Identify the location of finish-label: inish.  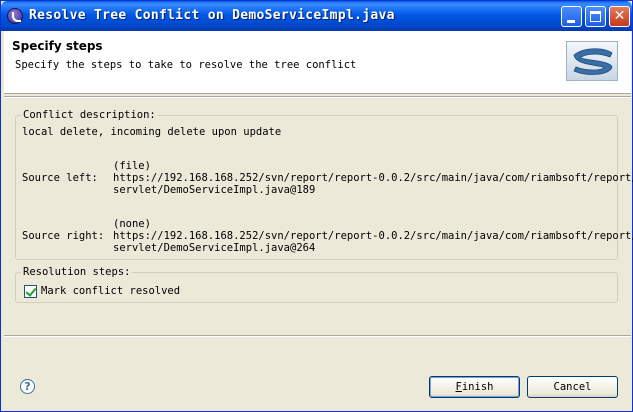
(477, 387).